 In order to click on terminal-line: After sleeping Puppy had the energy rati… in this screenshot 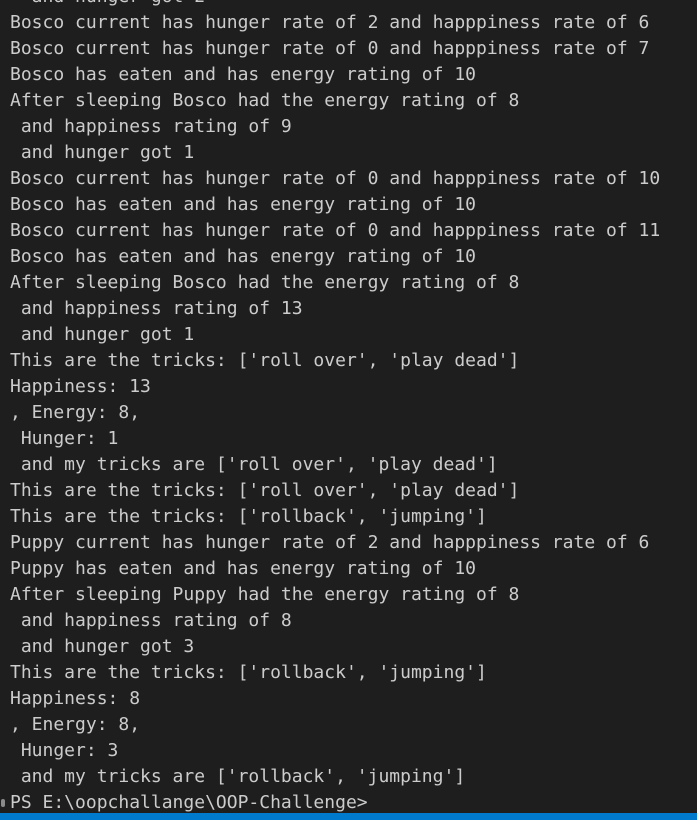, I will do `click(265, 594)`.